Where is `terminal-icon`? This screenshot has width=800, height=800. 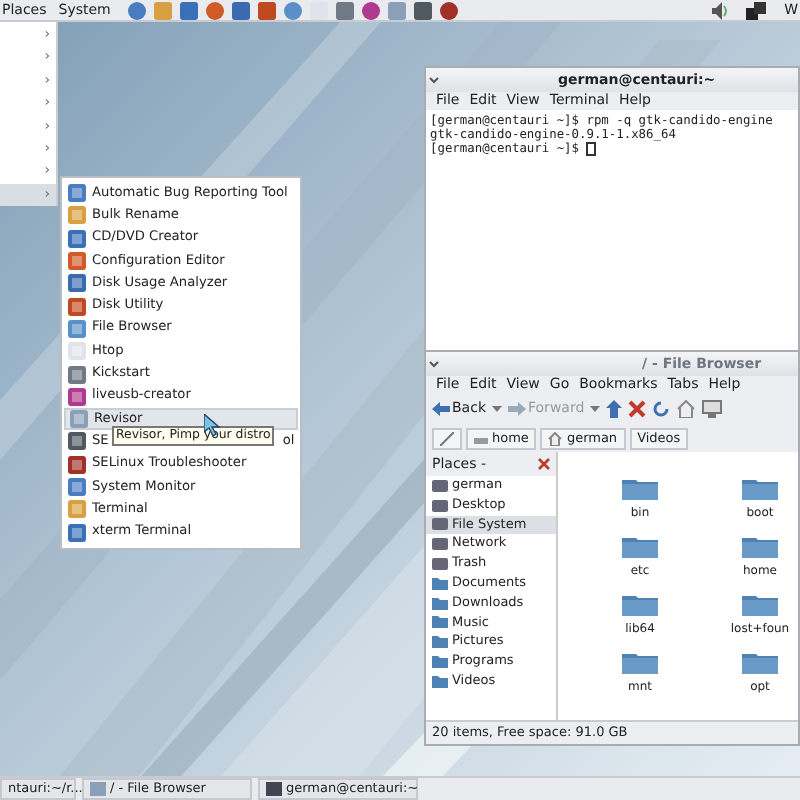 terminal-icon is located at coordinates (274, 789).